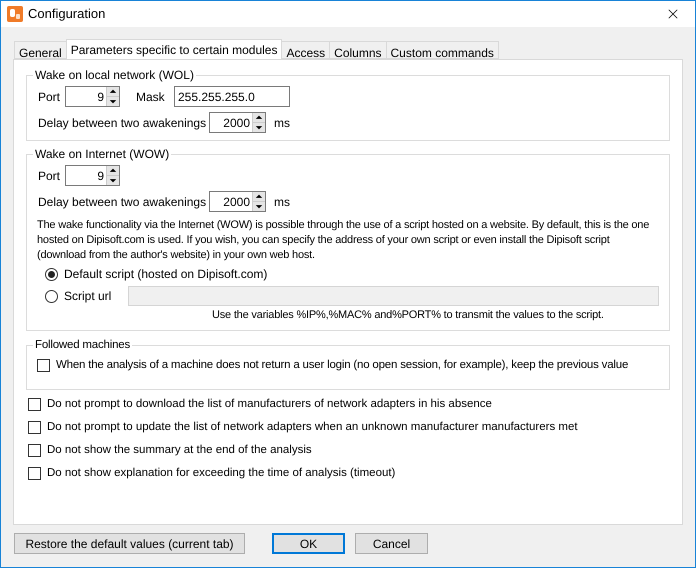 The width and height of the screenshot is (696, 568). What do you see at coordinates (358, 50) in the screenshot?
I see `tab: Columns` at bounding box center [358, 50].